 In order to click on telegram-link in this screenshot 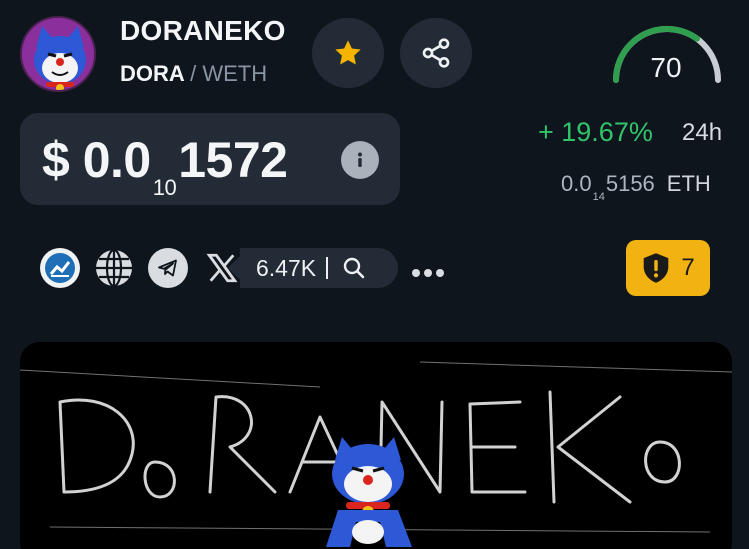, I will do `click(168, 268)`.